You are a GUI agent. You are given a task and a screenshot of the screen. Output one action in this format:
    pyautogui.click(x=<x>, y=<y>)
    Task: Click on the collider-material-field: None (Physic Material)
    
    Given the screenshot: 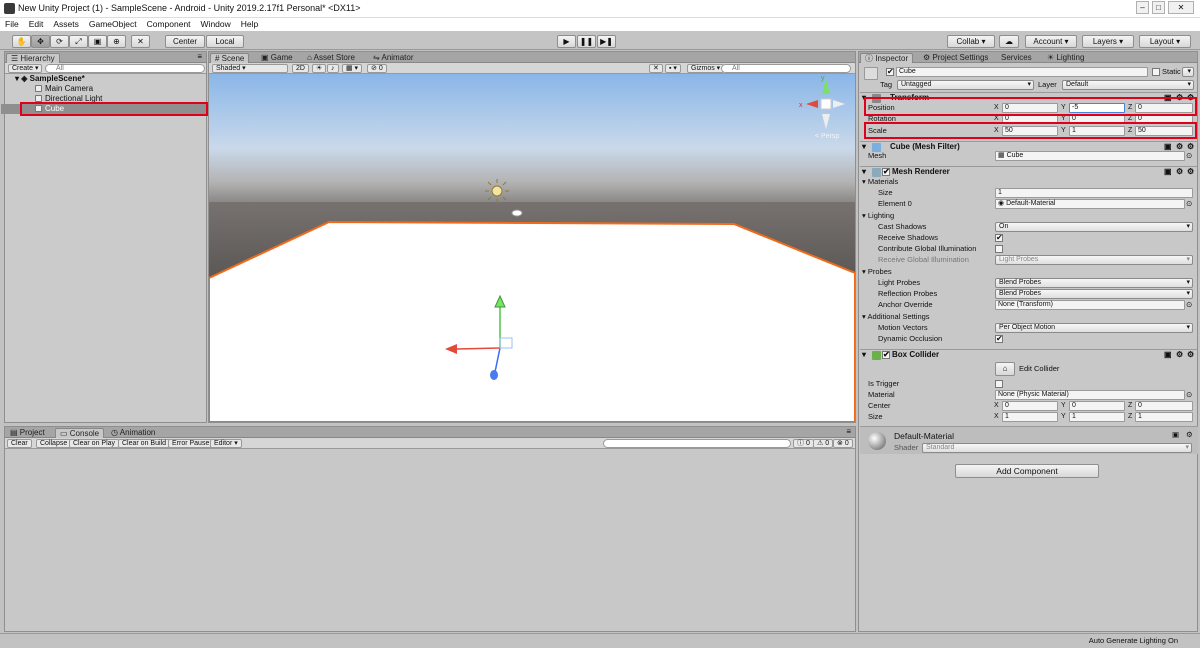 What is the action you would take?
    pyautogui.click(x=1090, y=395)
    